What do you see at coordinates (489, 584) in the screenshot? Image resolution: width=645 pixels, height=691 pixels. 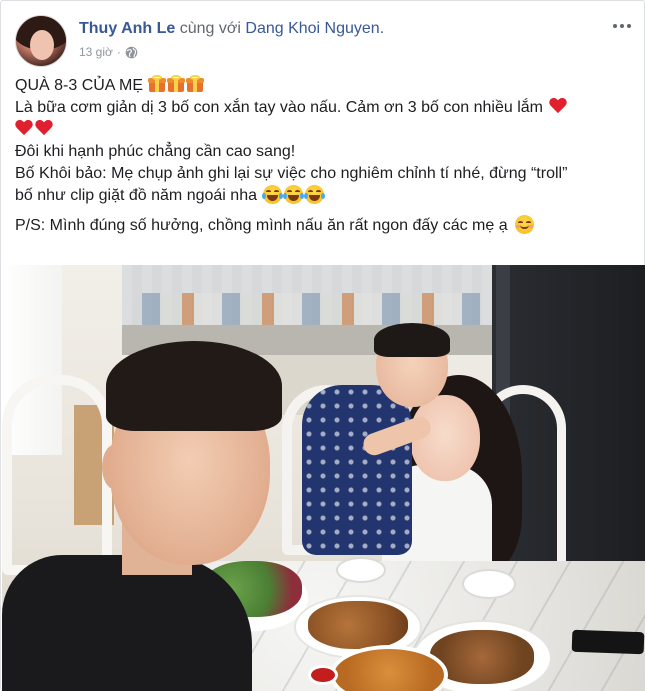 I see `photo-right-bowl` at bounding box center [489, 584].